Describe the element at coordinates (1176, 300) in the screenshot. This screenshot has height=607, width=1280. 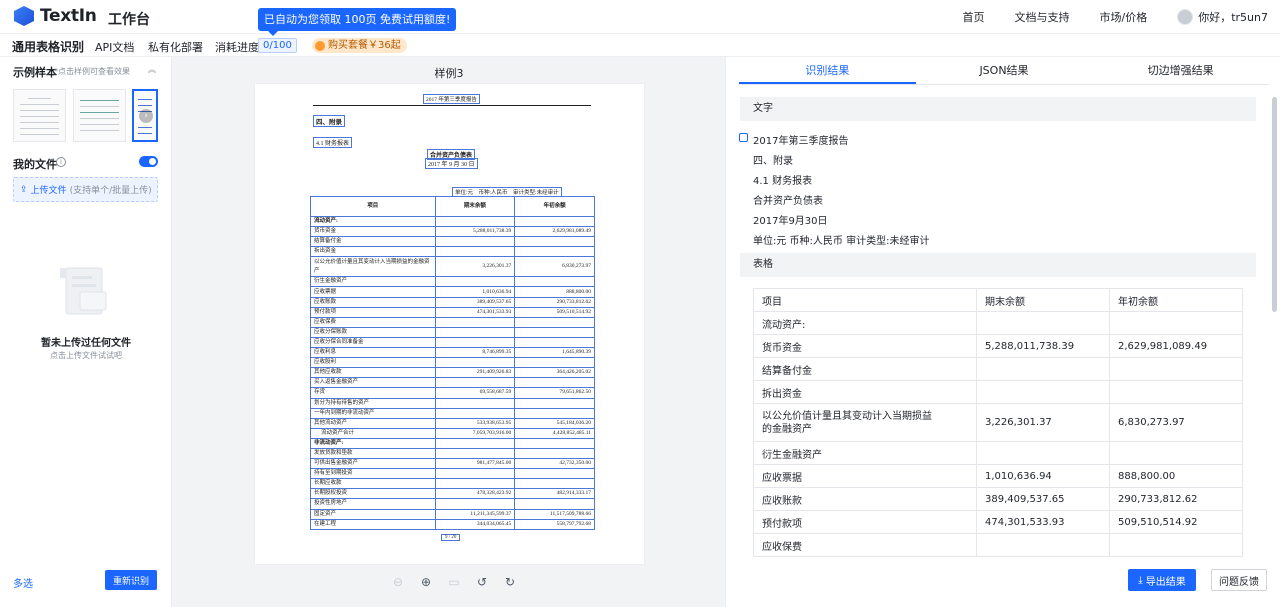
I see `result-table-cell: 年初余额` at that location.